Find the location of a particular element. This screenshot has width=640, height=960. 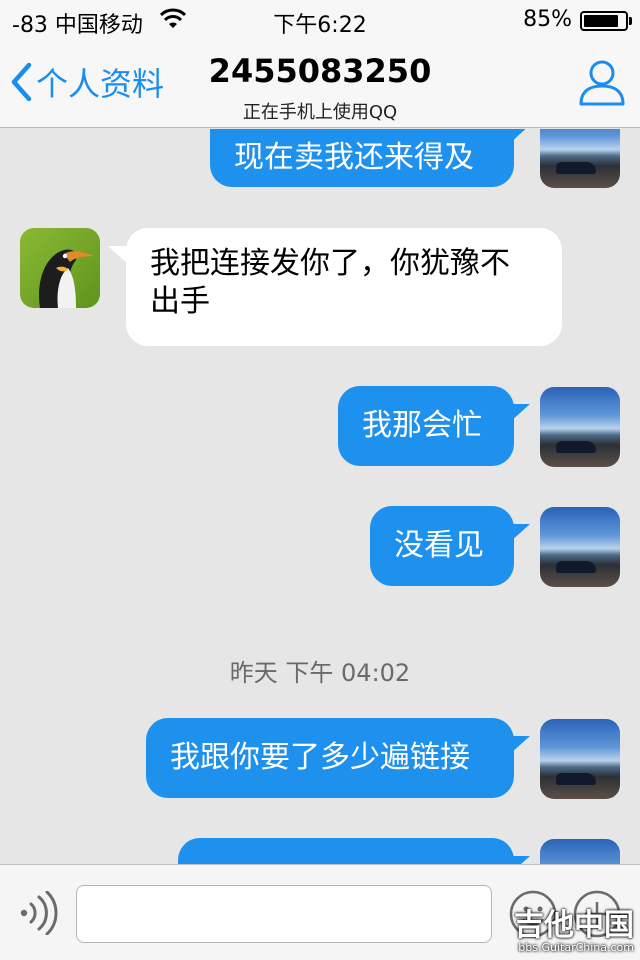

timestamp-divider: 昨天 下午 04:02 is located at coordinates (320, 673).